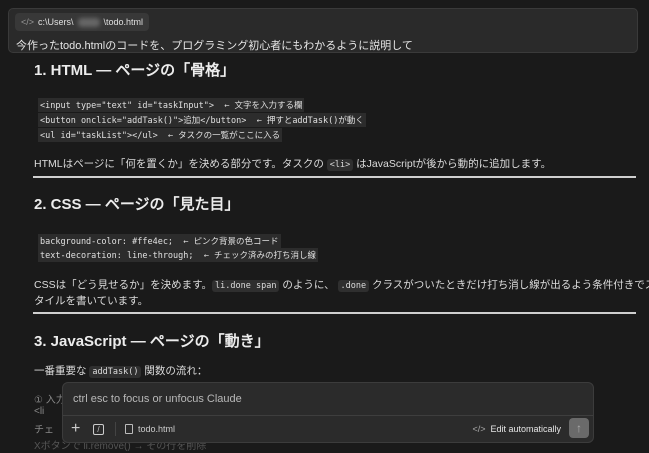  Describe the element at coordinates (137, 204) in the screenshot. I see `section-heading-css: 2. CSS — ページの「見た目」` at that location.